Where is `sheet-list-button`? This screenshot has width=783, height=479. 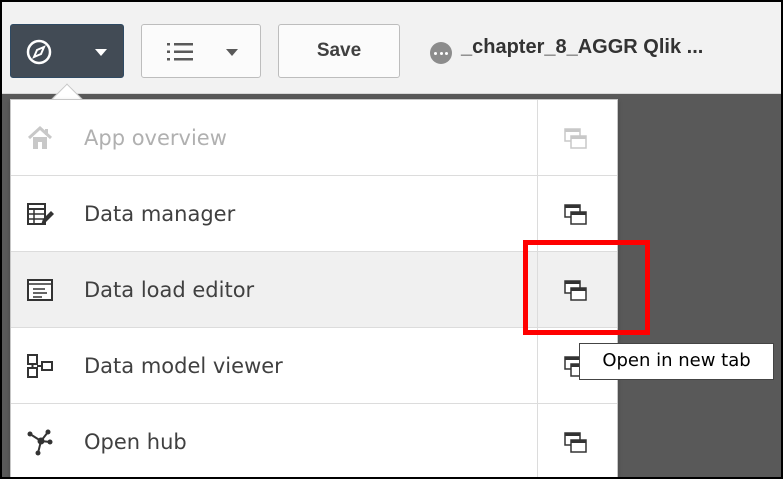 sheet-list-button is located at coordinates (201, 51).